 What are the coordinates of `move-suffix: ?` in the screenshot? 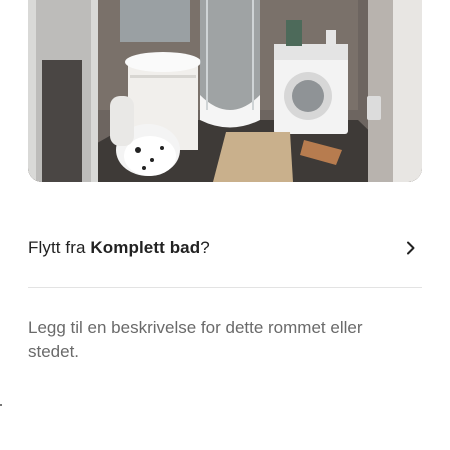 It's located at (205, 247).